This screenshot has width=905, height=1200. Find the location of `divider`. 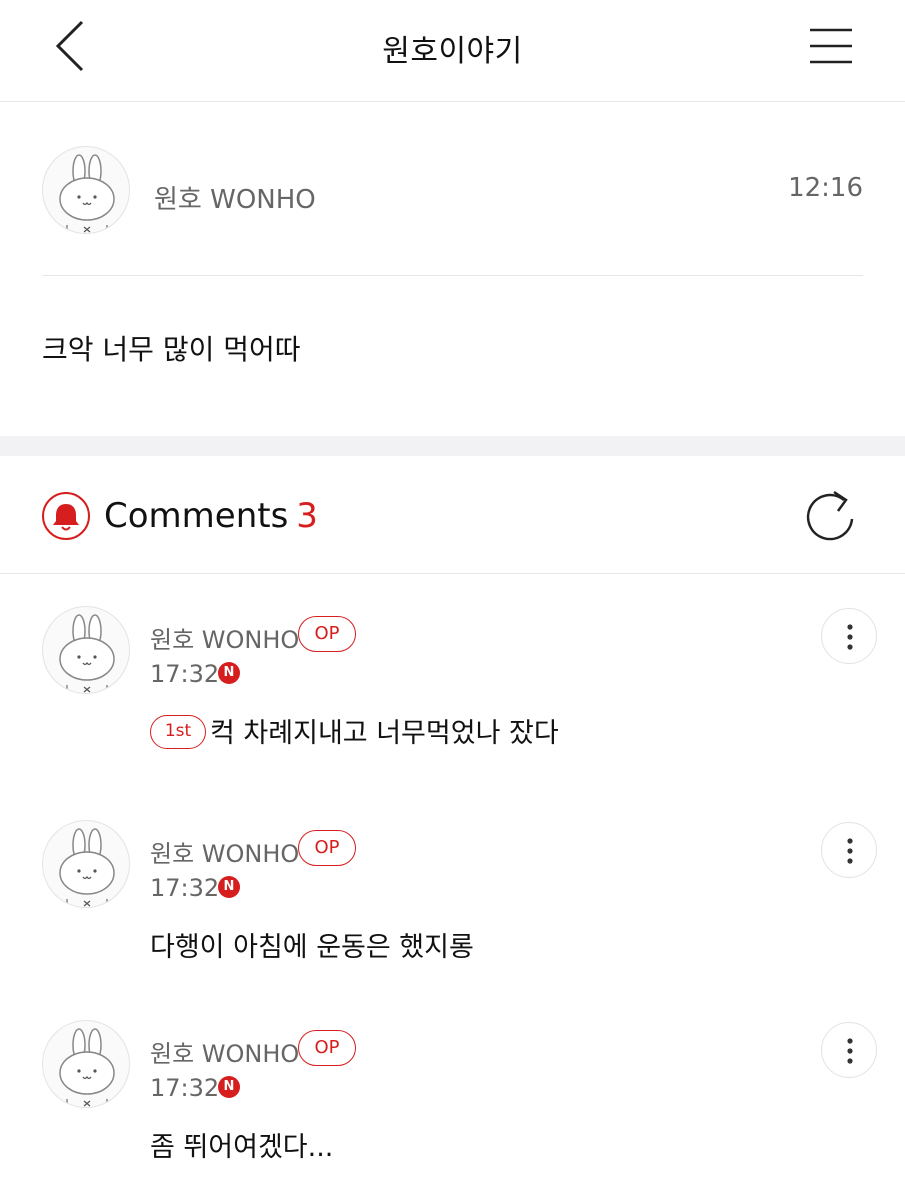

divider is located at coordinates (452, 275).